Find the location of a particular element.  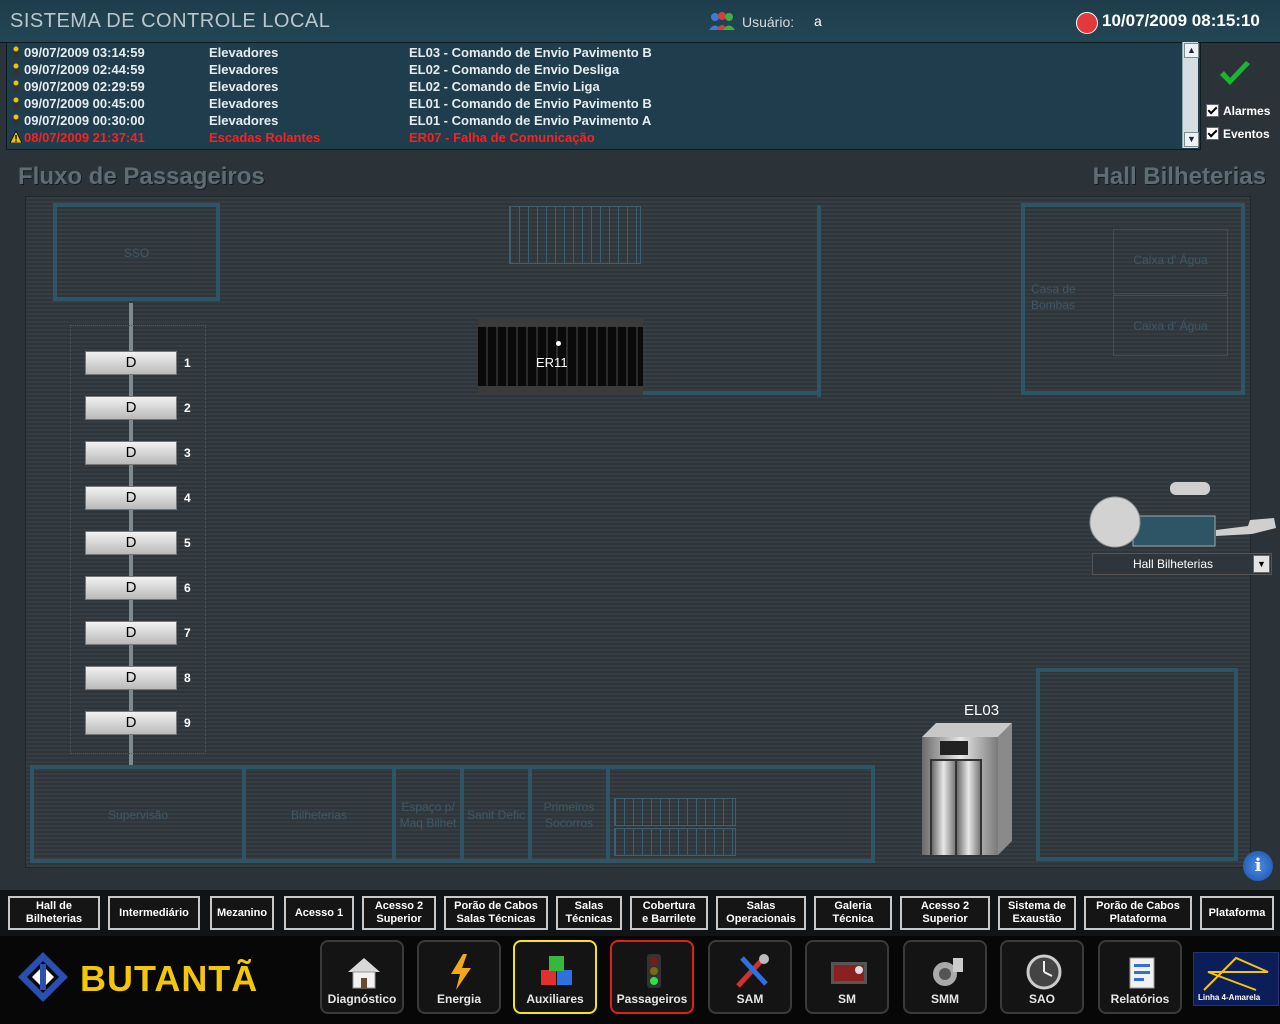

events-checkbox: Eventos is located at coordinates (1238, 134).